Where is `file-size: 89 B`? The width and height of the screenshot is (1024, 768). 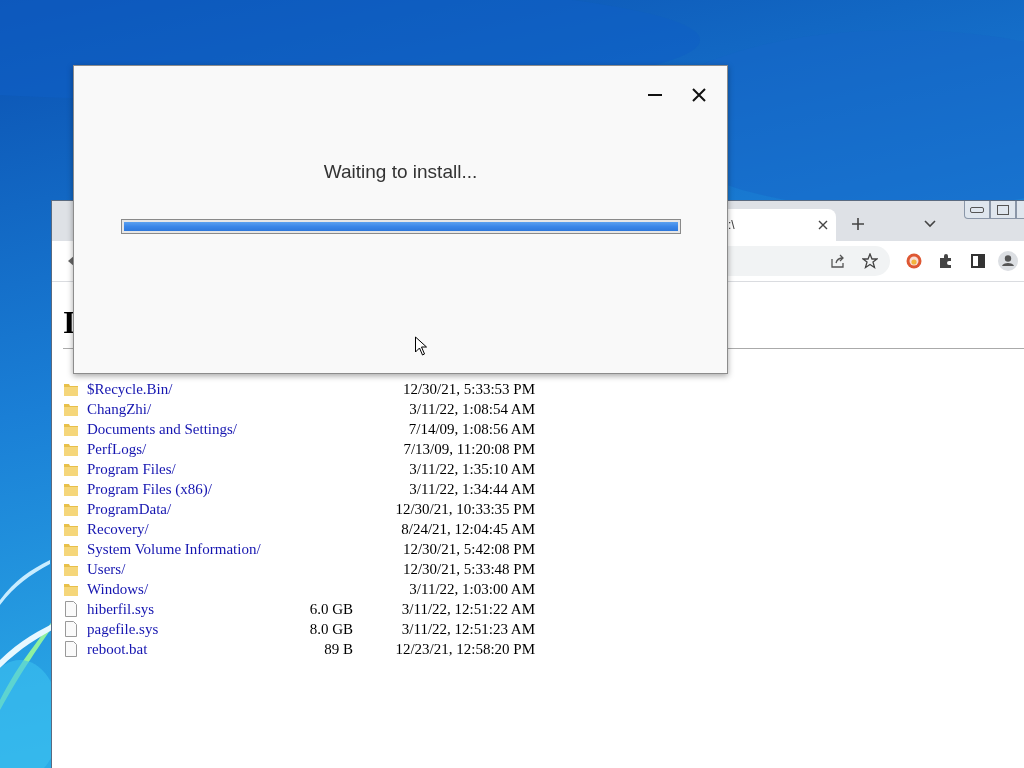 file-size: 89 B is located at coordinates (338, 649).